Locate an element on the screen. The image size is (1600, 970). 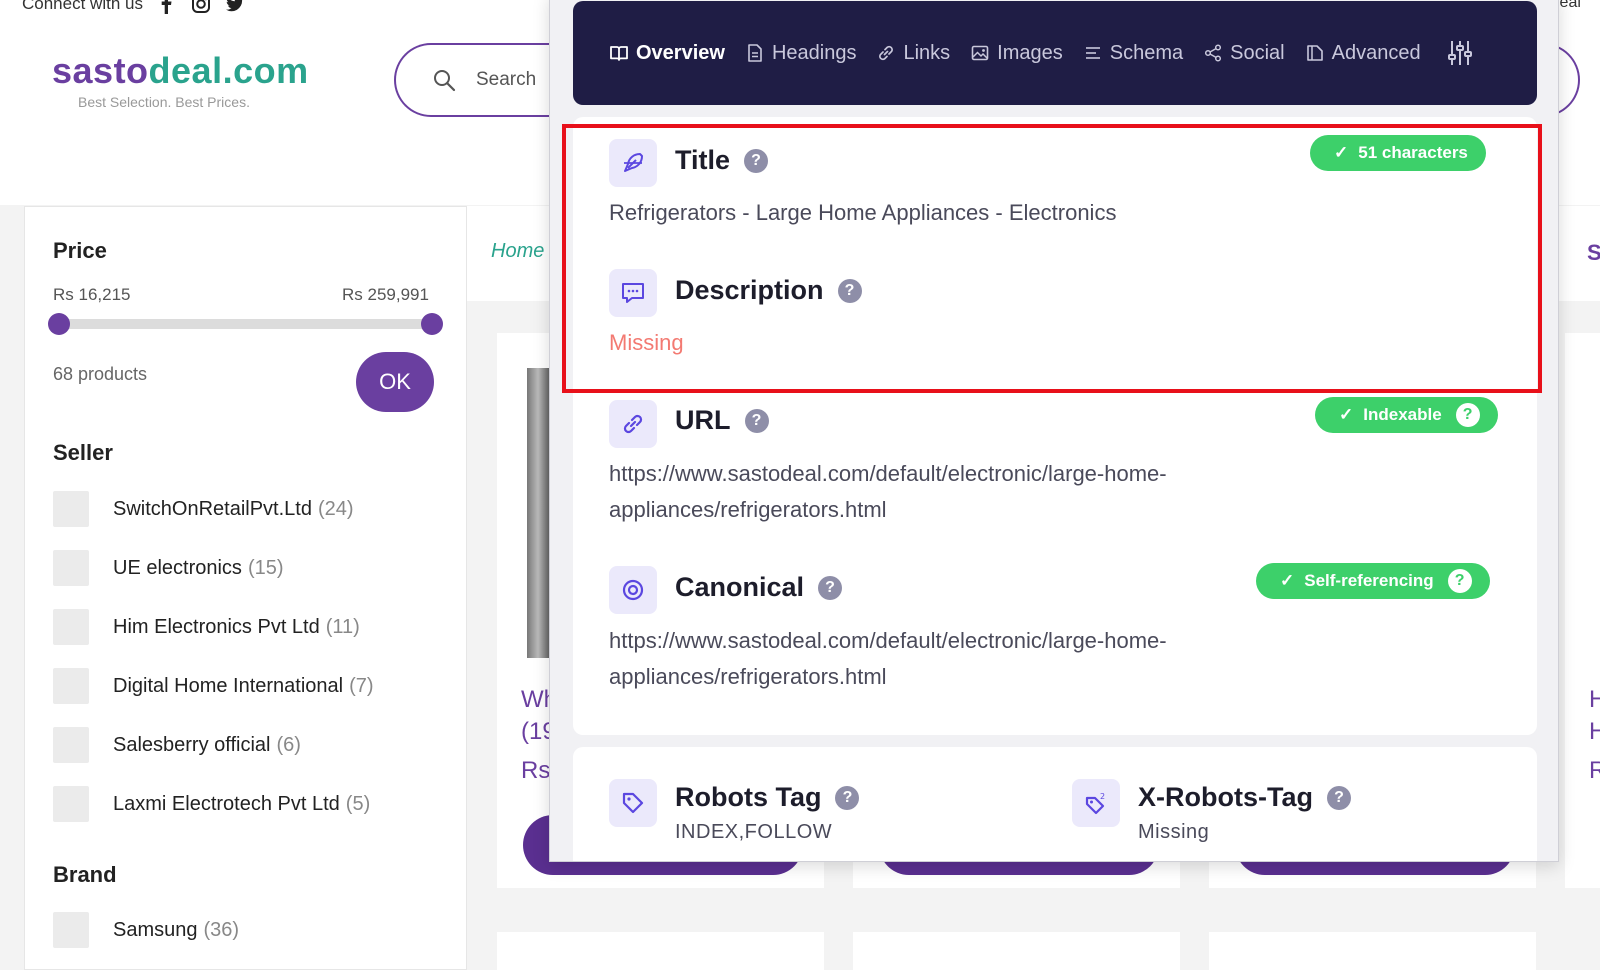
robots-tag-label-text: Robots Tag is located at coordinates (748, 797).